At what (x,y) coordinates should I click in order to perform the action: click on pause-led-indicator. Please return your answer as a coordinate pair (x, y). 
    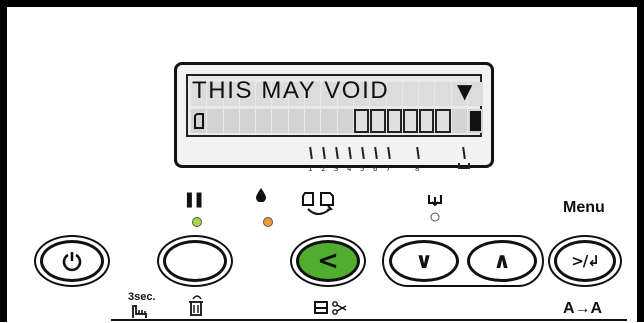
    Looking at the image, I should click on (197, 222).